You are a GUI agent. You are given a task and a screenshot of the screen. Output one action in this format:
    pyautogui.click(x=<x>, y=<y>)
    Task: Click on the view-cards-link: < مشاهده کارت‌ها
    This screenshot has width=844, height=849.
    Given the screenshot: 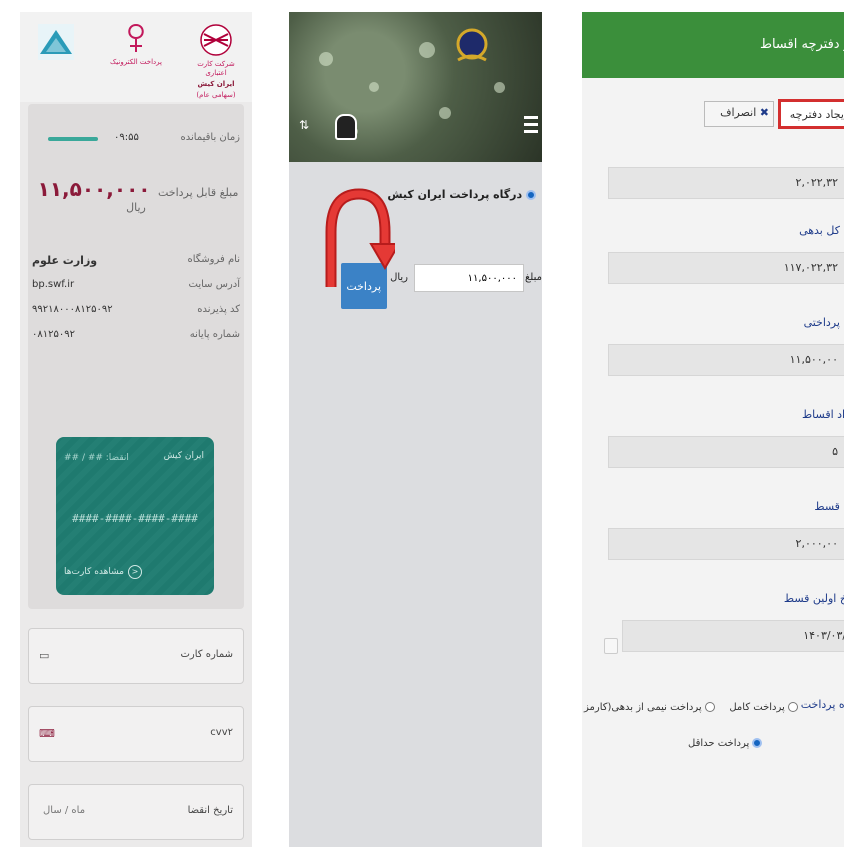 What is the action you would take?
    pyautogui.click(x=103, y=572)
    